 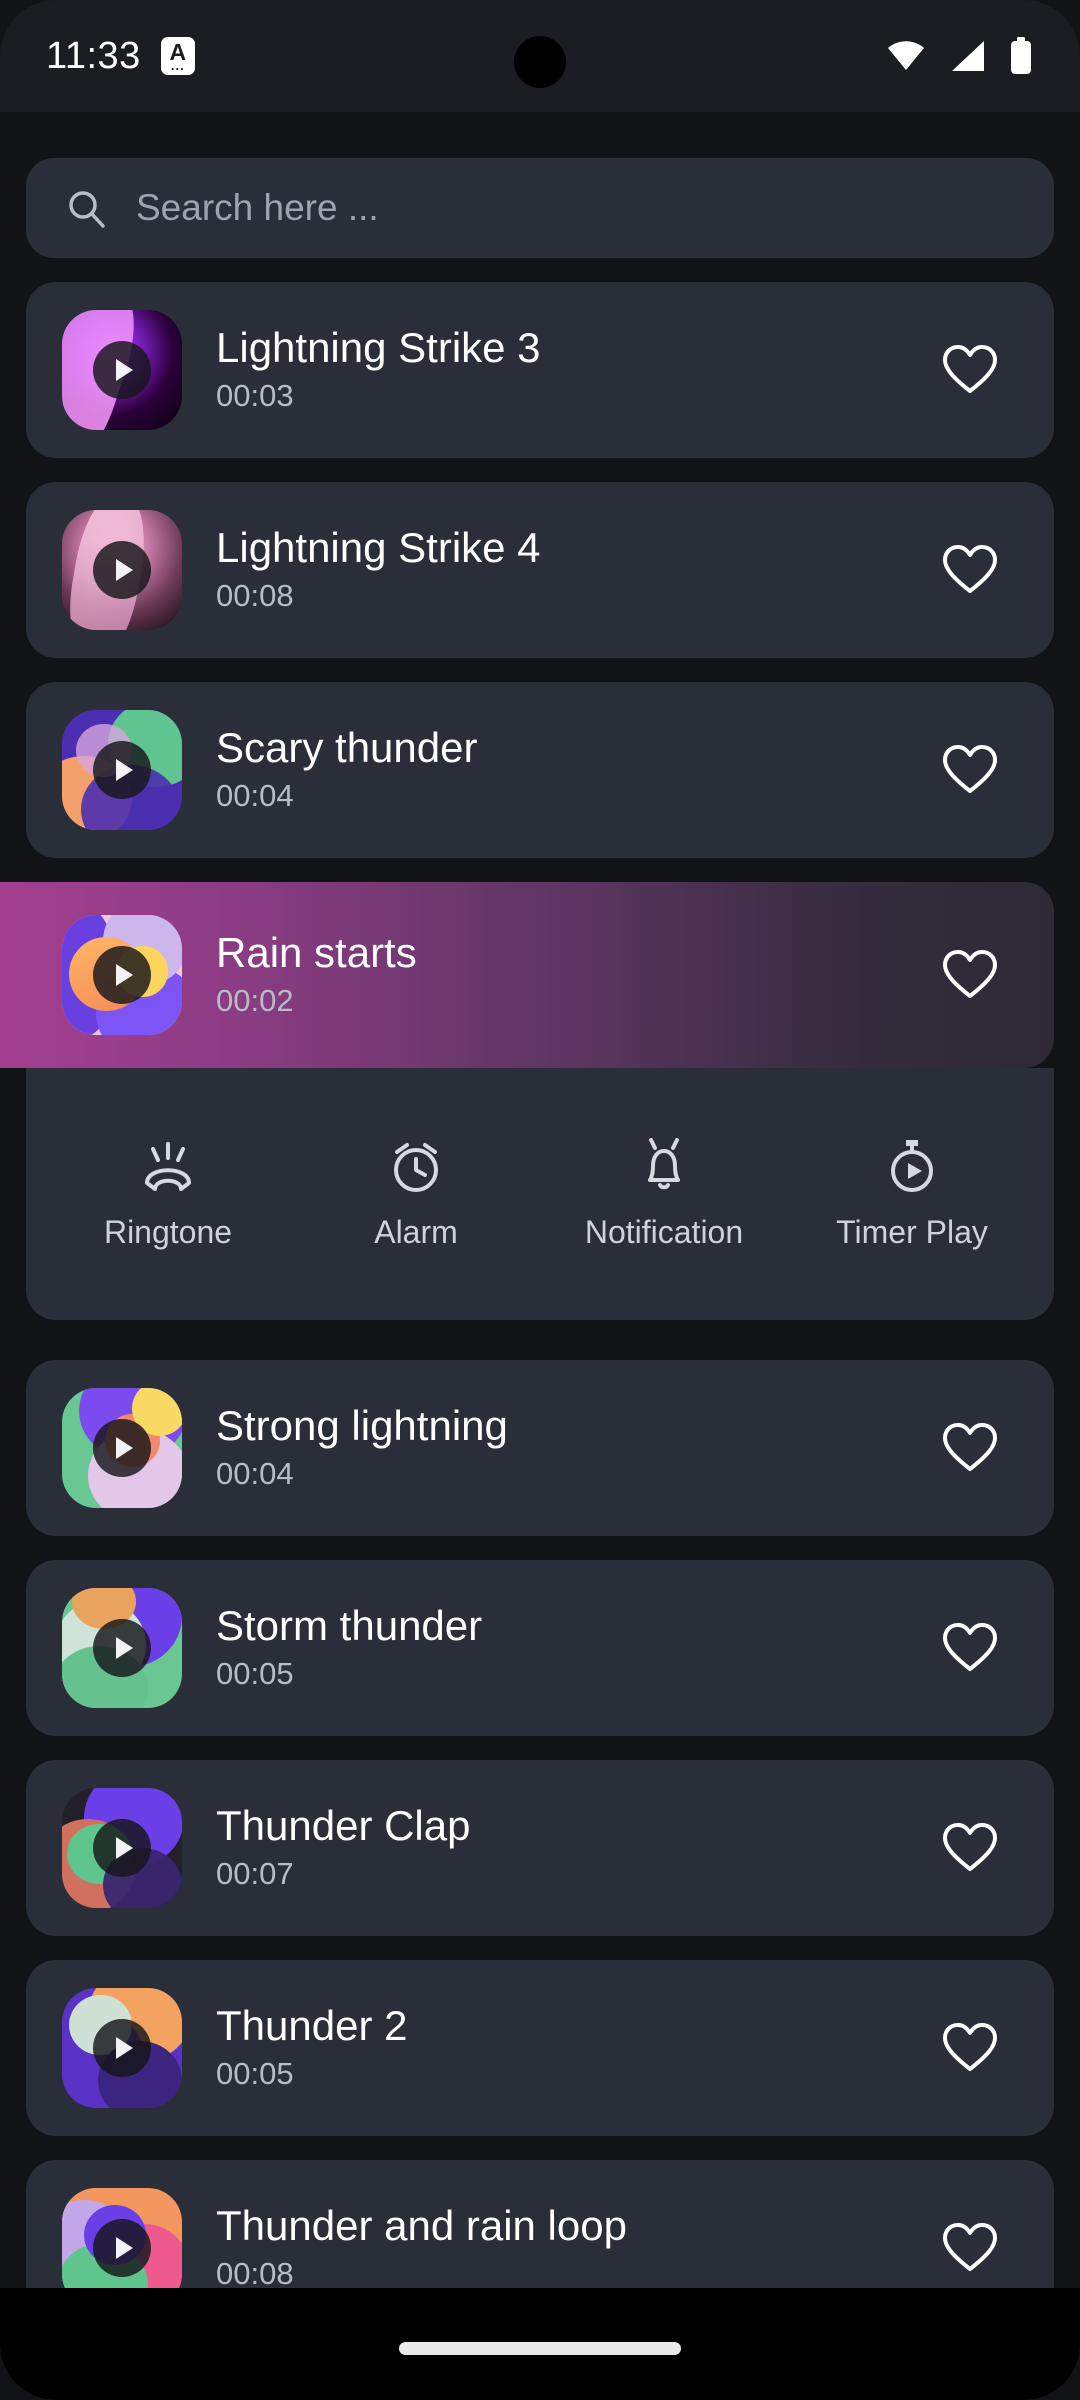 What do you see at coordinates (570, 368) in the screenshot?
I see `sound-meta: Lightning Strike 3 00:03` at bounding box center [570, 368].